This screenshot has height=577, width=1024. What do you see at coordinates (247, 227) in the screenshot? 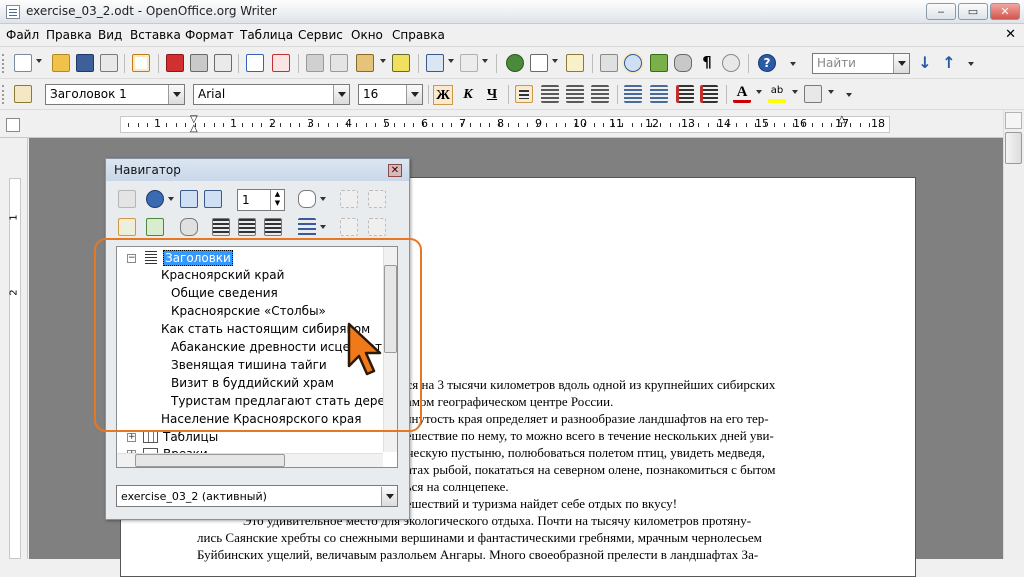
I see `footer-icon` at bounding box center [247, 227].